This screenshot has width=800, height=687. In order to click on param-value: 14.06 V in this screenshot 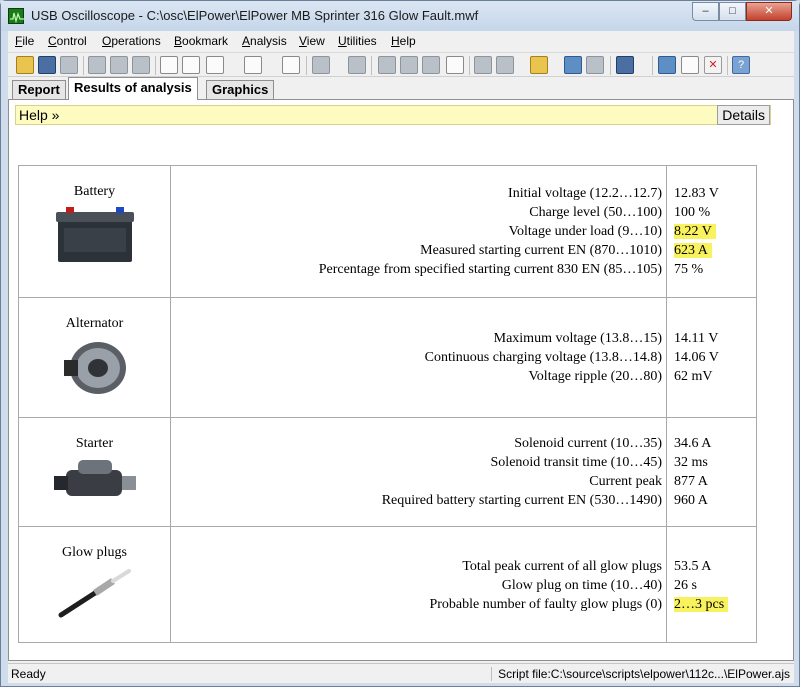, I will do `click(696, 357)`.